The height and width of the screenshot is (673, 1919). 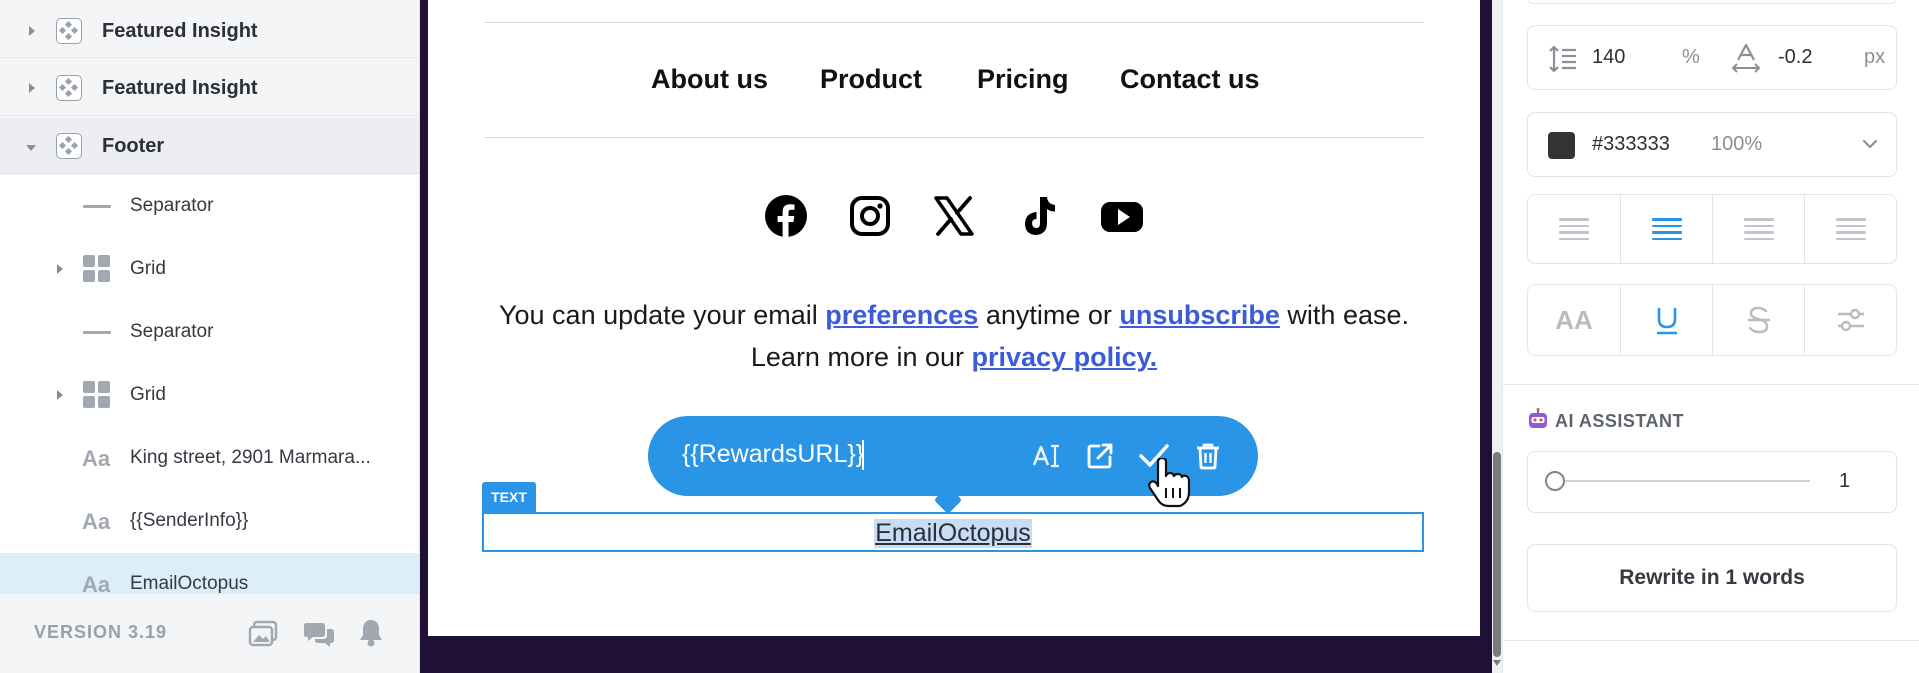 I want to click on scrollbar-thumb, so click(x=1497, y=554).